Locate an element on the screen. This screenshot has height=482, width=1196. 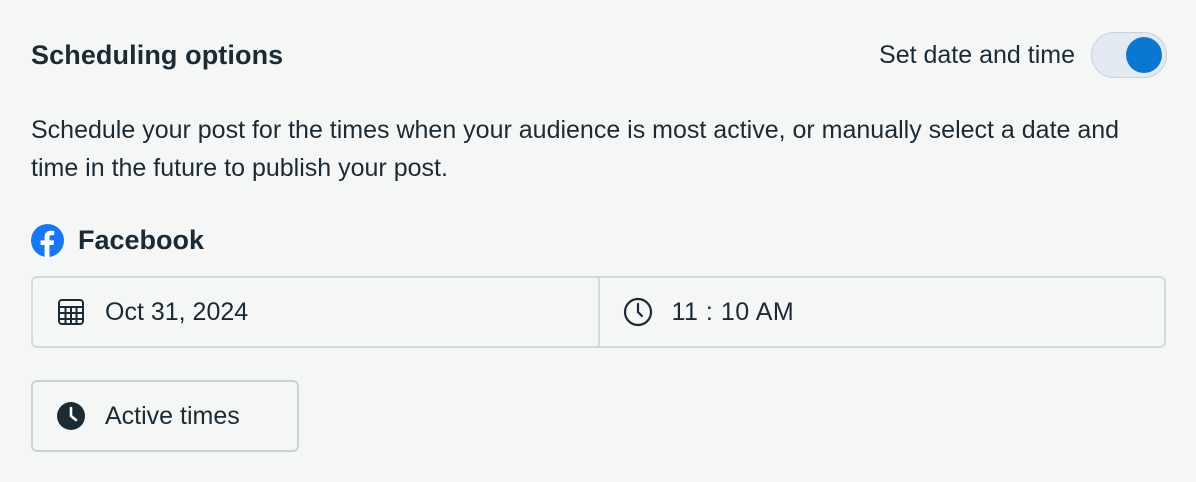
date-value: Oct 31, 2024 is located at coordinates (177, 311).